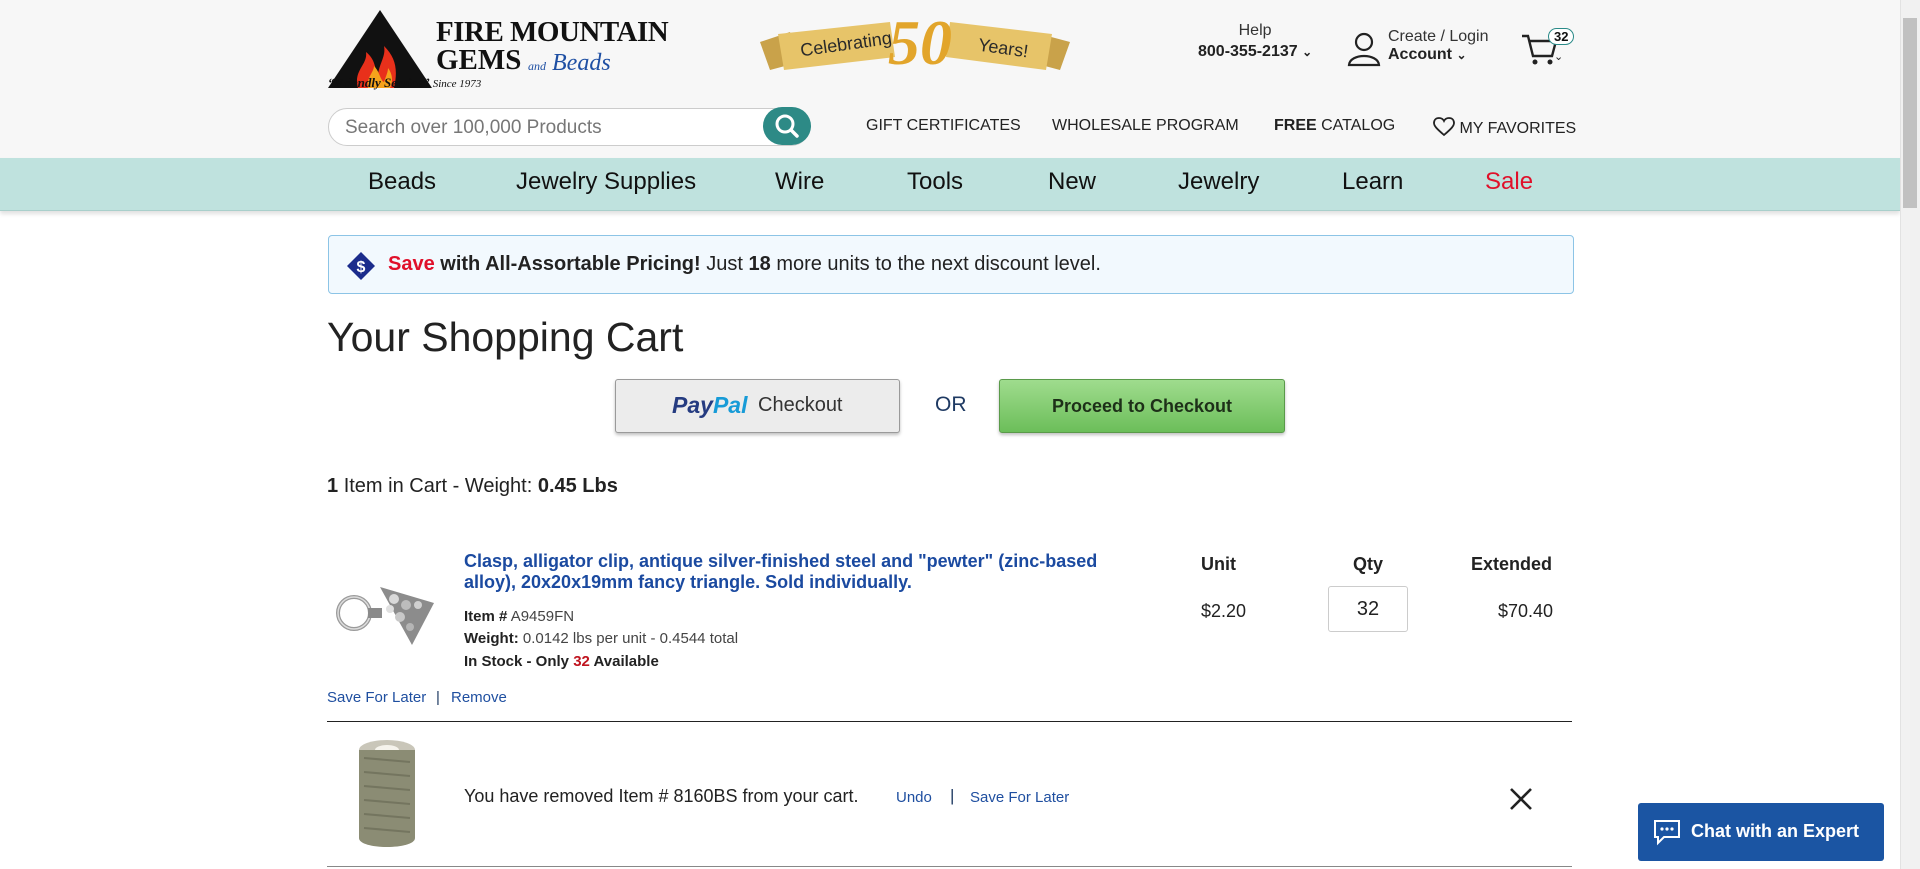 The image size is (1920, 869). Describe the element at coordinates (1509, 182) in the screenshot. I see `nav-sale: Sale` at that location.